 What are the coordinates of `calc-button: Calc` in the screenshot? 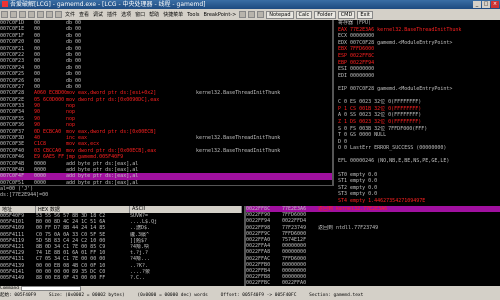 It's located at (304, 14).